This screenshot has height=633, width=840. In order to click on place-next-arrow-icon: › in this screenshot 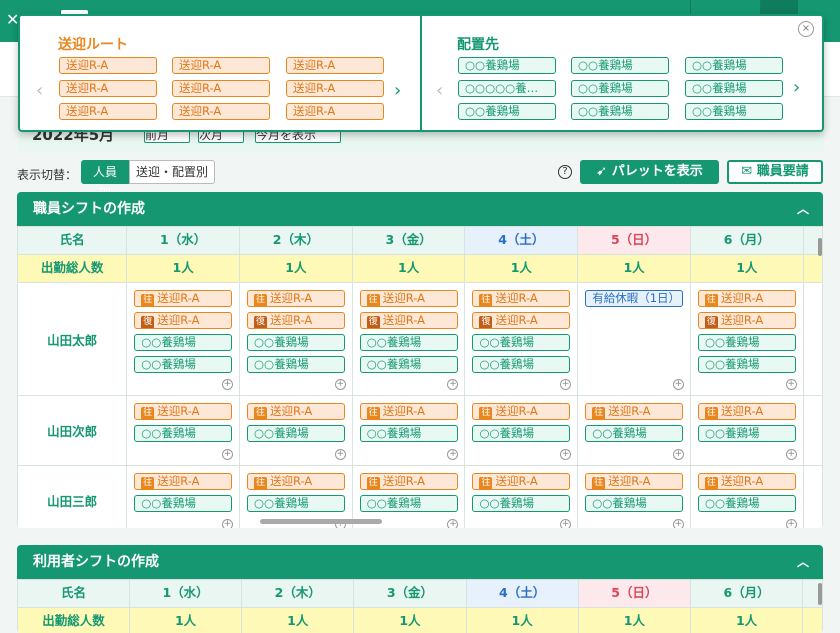, I will do `click(796, 88)`.